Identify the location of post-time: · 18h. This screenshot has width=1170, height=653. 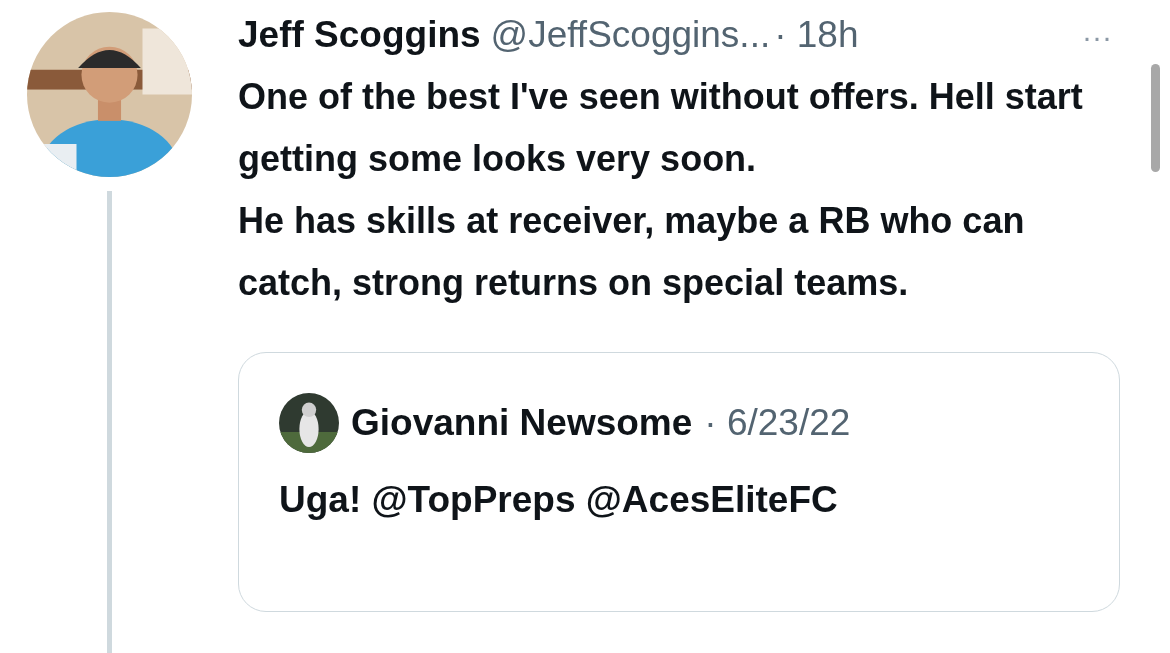
(816, 35).